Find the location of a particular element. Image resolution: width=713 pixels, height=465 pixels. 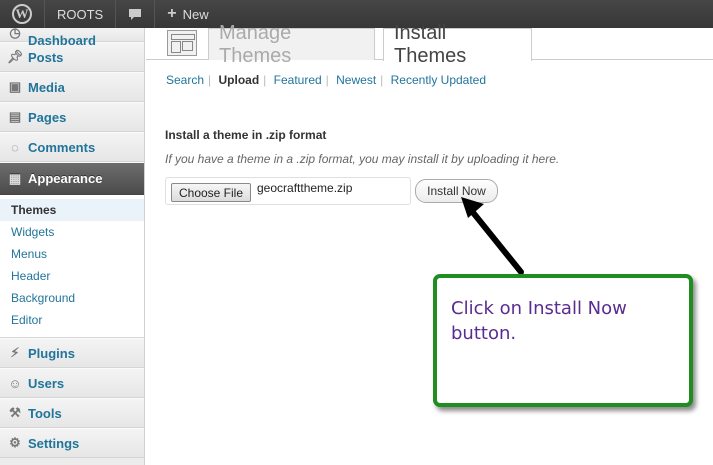

sidebar-item-label: Pages is located at coordinates (47, 117).